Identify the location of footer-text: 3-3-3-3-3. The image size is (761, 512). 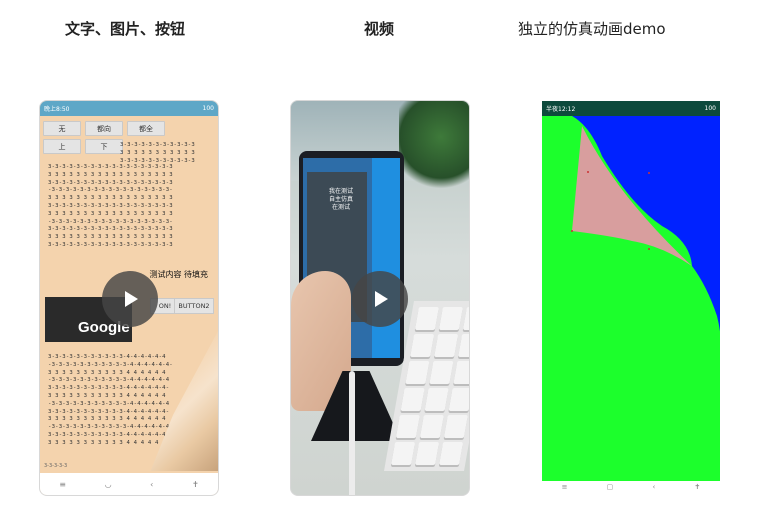
(56, 466).